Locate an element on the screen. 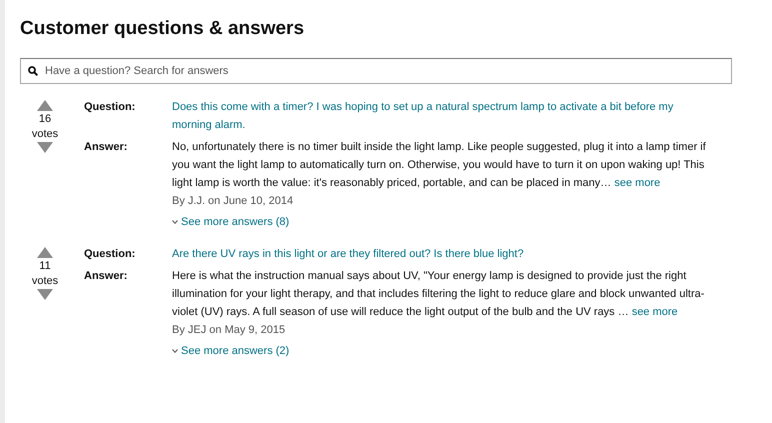  see-more-answers-link: See more answers (8) is located at coordinates (231, 221).